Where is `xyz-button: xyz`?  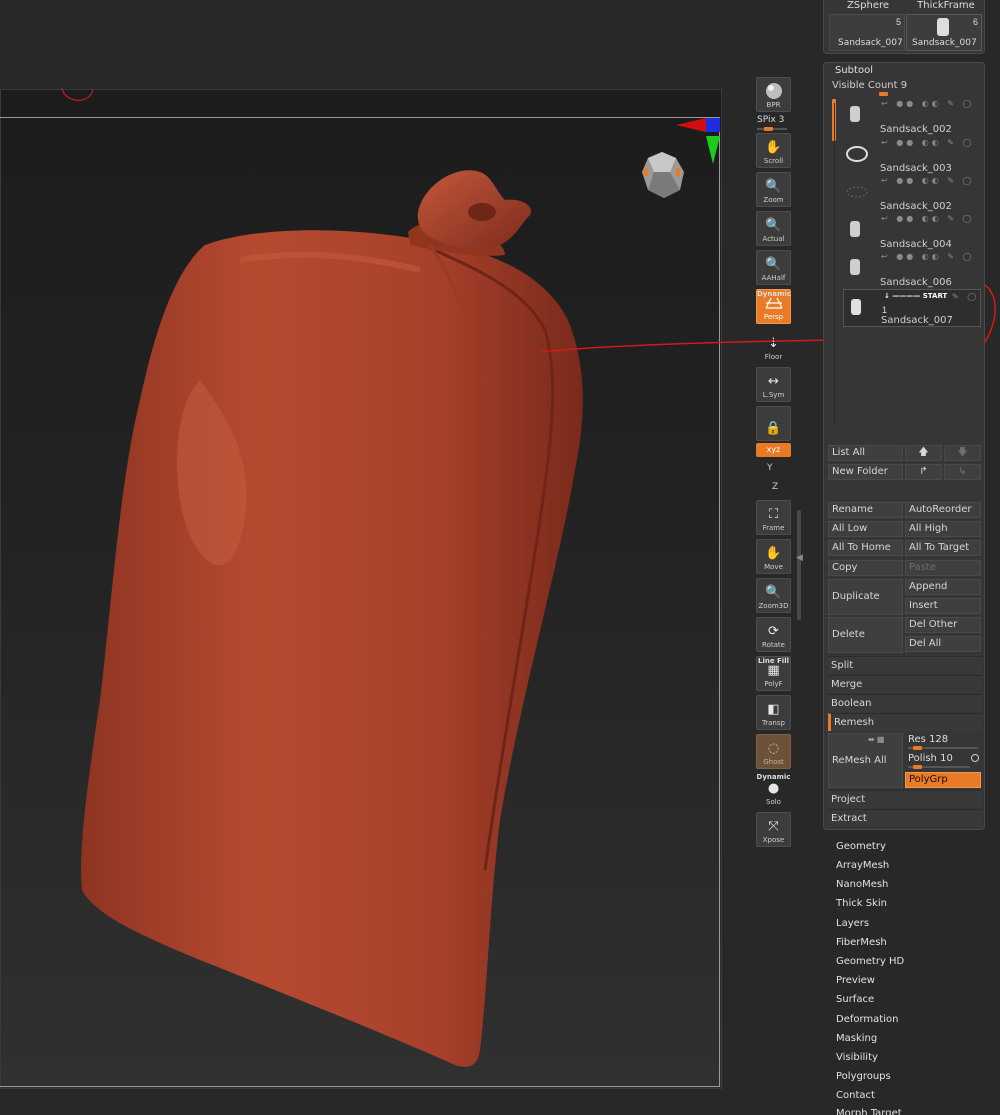 xyz-button: xyz is located at coordinates (773, 450).